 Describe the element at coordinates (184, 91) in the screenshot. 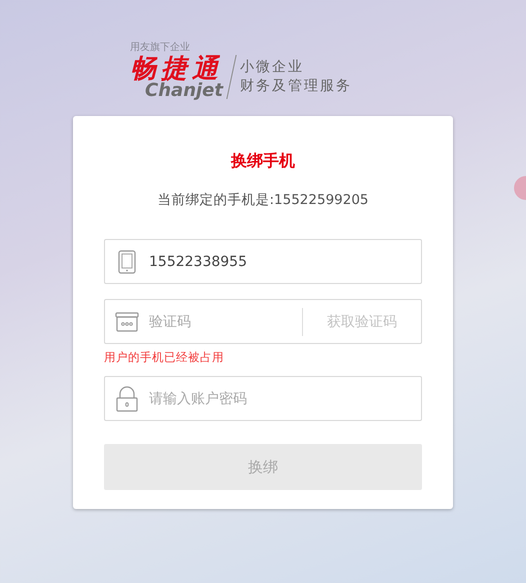

I see `brand-latin-name: Chanjet` at that location.